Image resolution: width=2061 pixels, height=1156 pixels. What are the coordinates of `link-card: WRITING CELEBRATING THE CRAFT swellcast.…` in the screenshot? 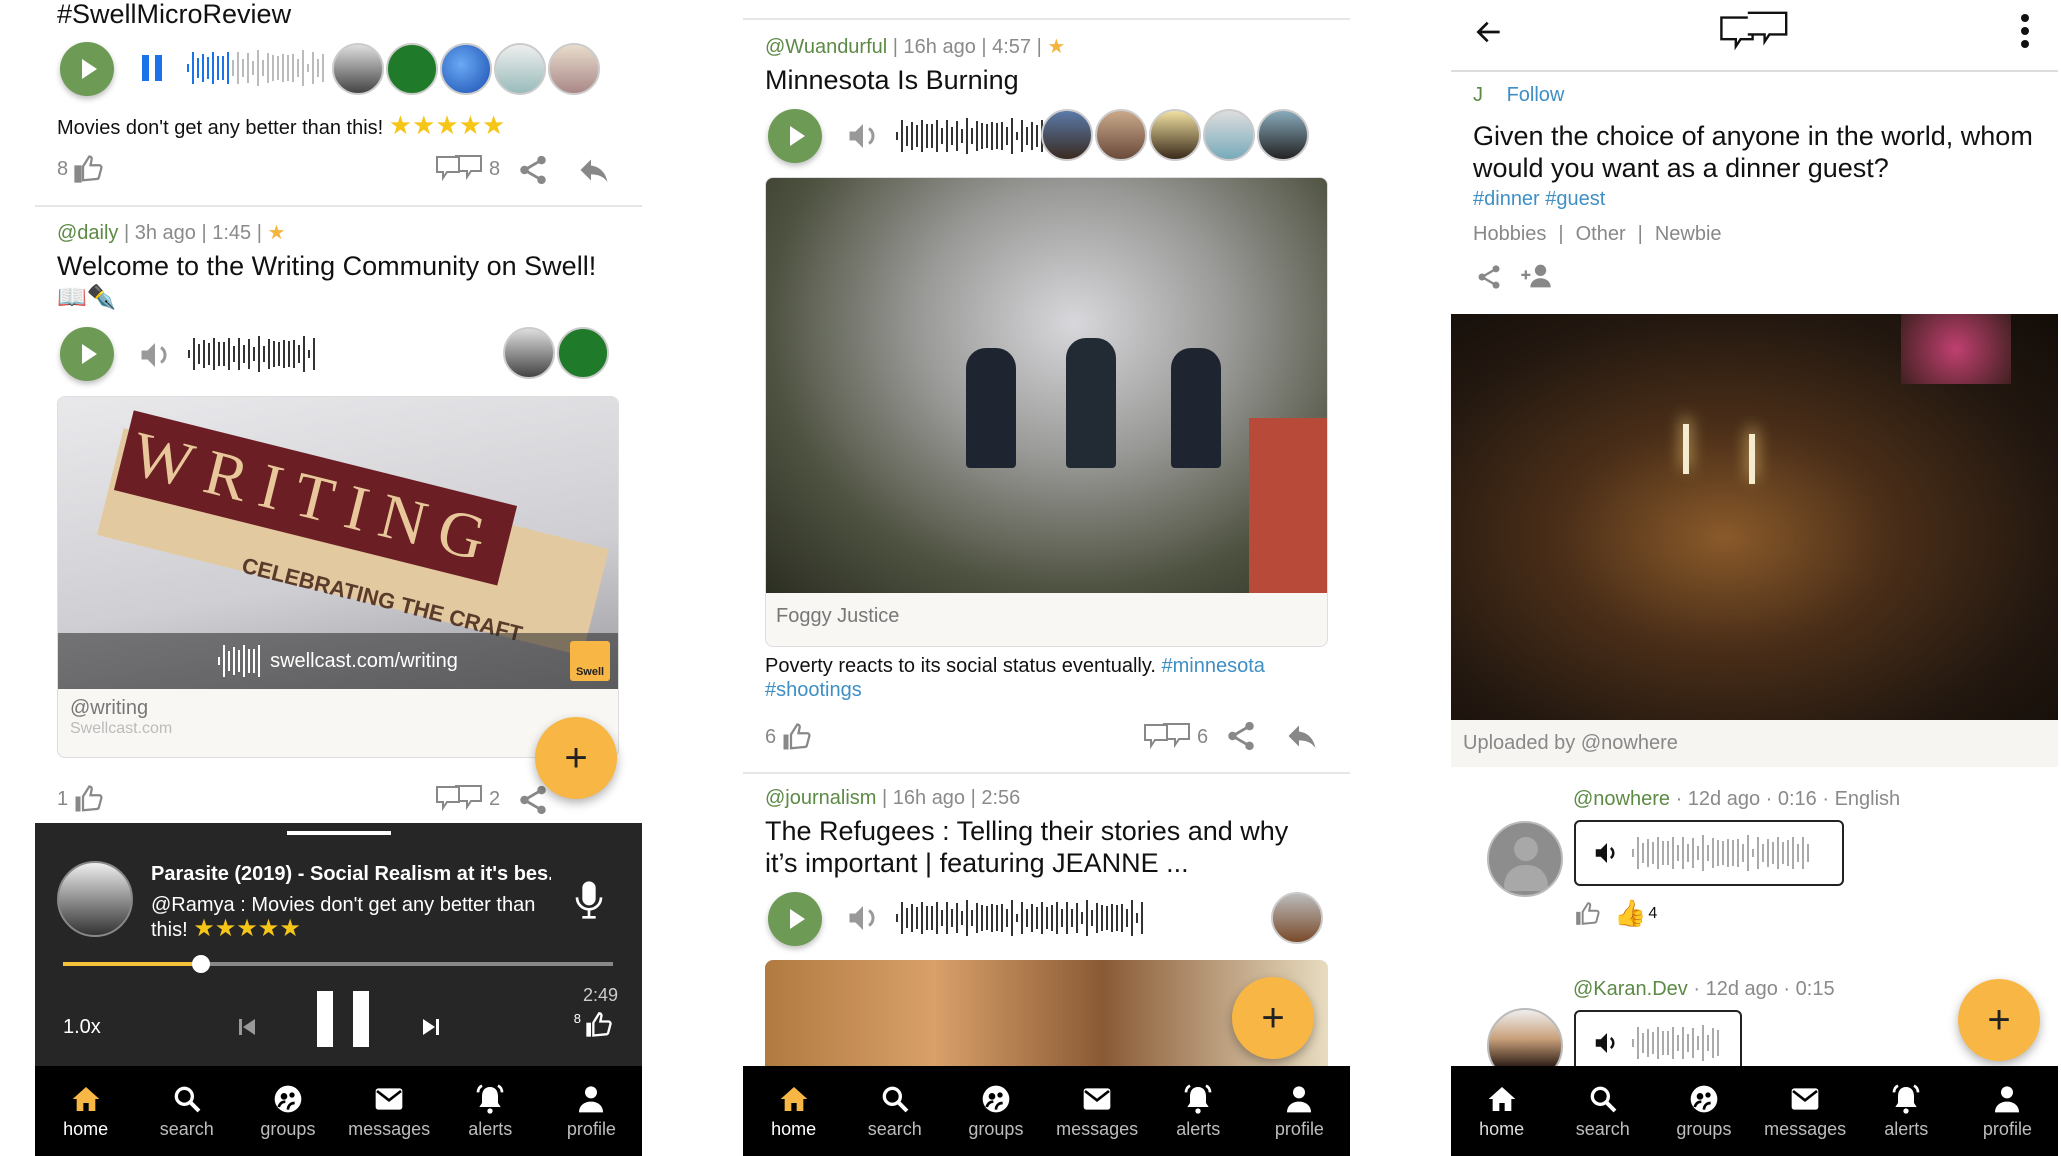 It's located at (338, 577).